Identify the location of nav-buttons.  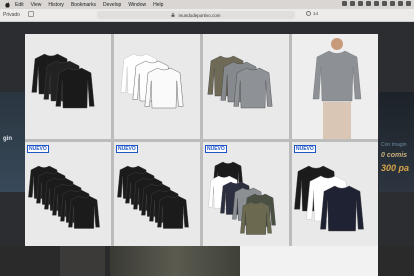
(31, 14).